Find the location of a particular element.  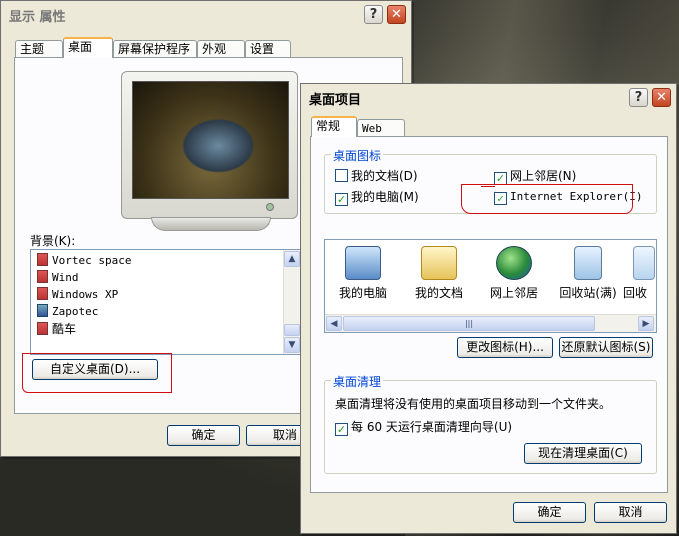

desktop-items-title: 桌面项目 is located at coordinates (335, 100).